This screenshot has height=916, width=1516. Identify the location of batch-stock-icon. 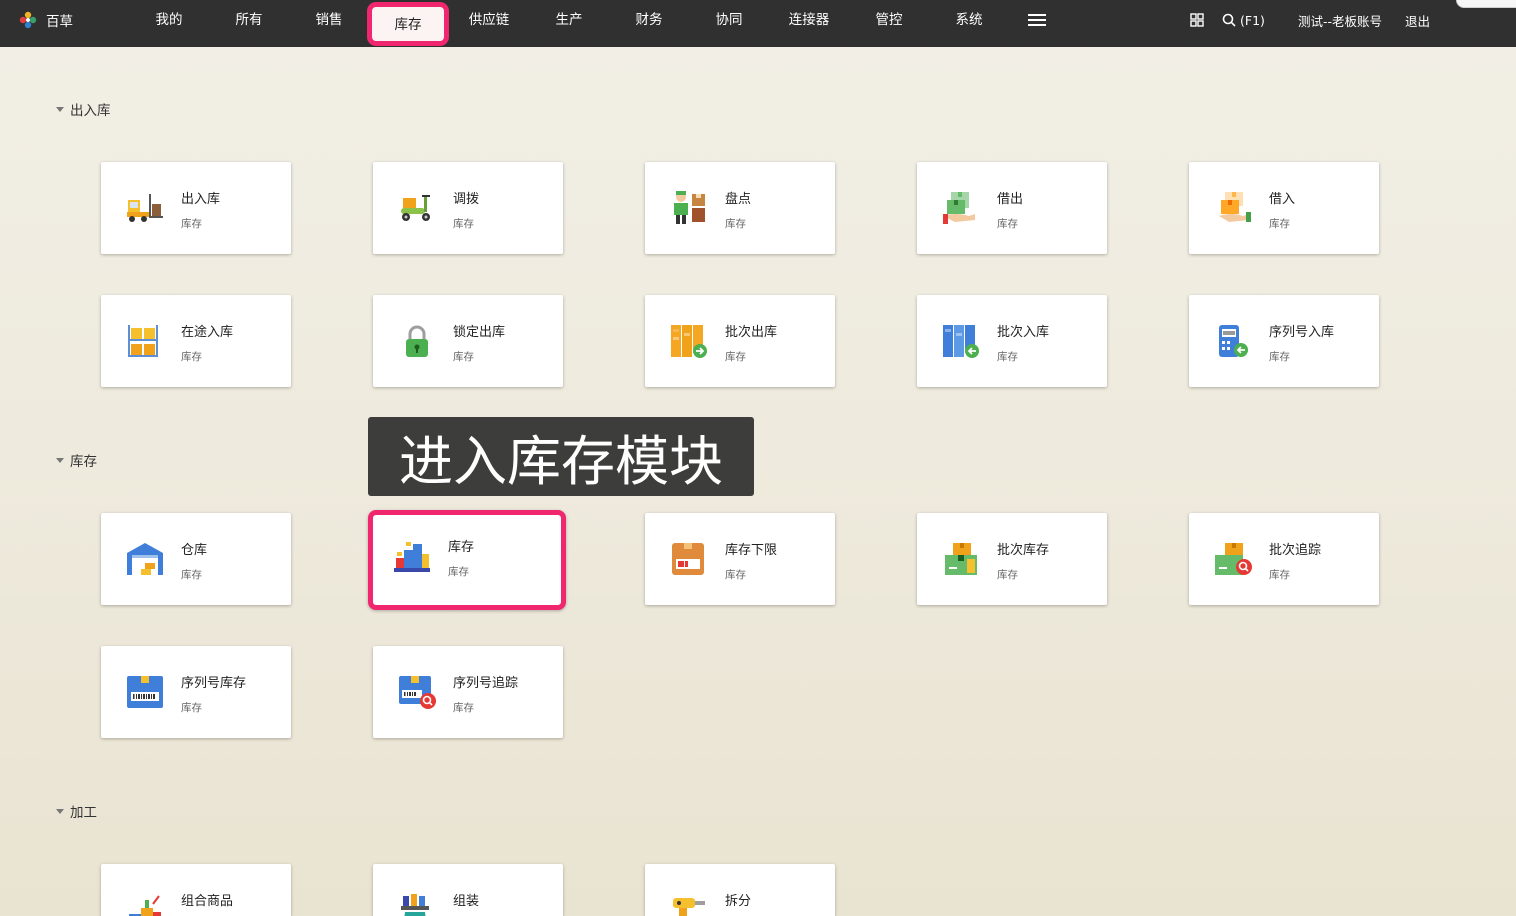
(961, 559).